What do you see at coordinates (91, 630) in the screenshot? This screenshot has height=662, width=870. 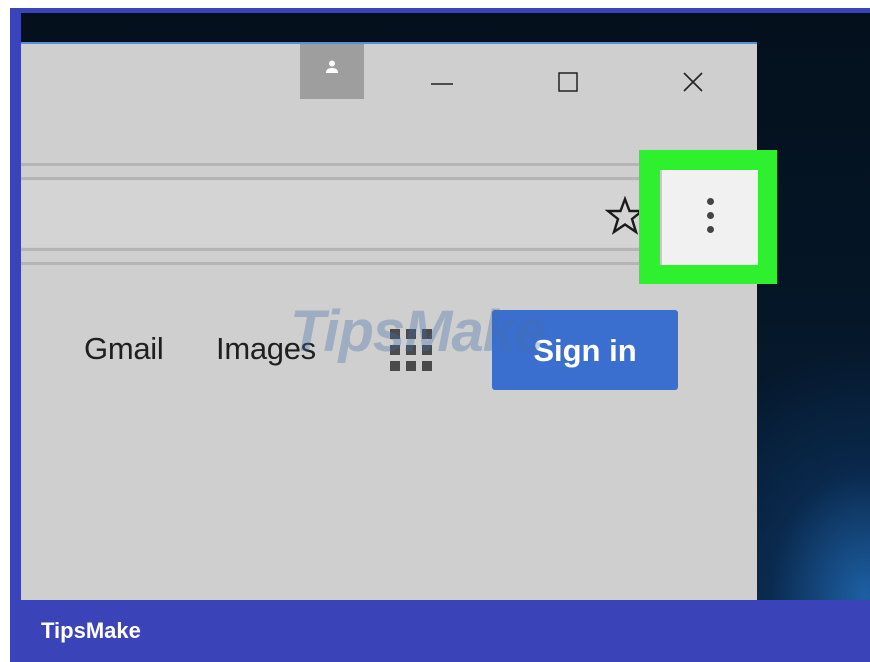 I see `footer-brand: TipsMake` at bounding box center [91, 630].